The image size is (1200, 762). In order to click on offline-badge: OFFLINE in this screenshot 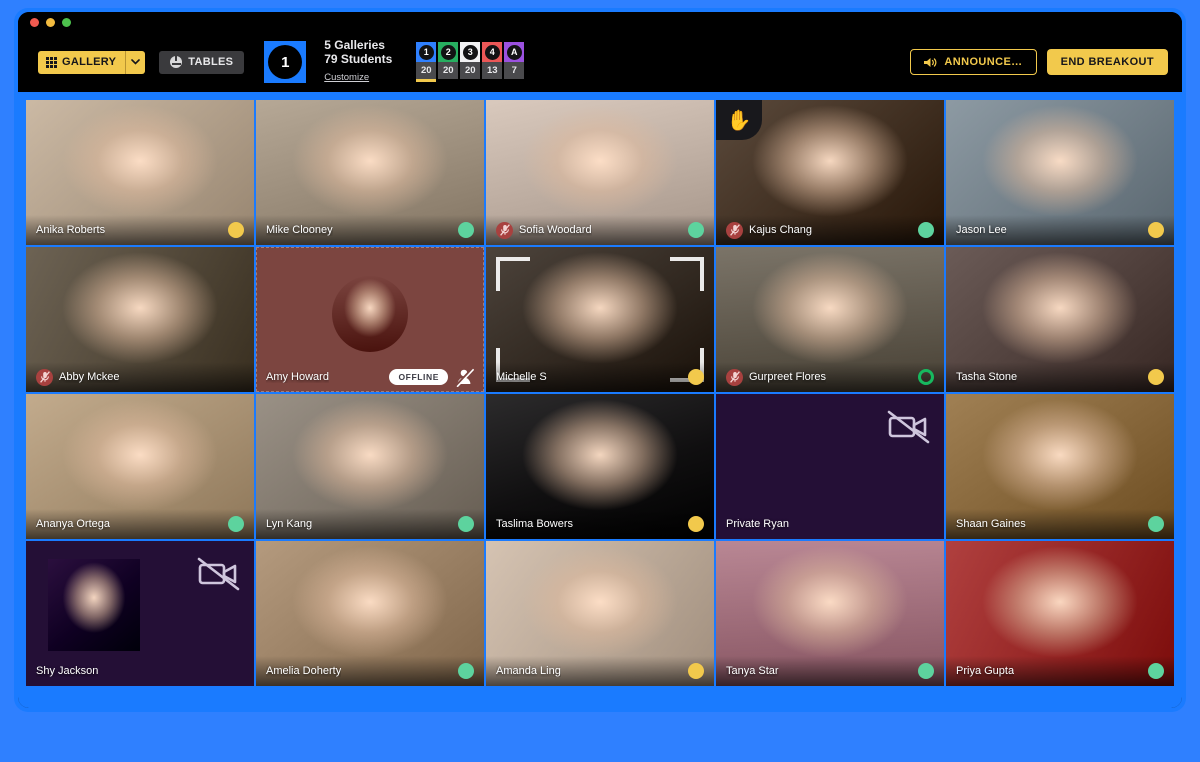, I will do `click(418, 377)`.